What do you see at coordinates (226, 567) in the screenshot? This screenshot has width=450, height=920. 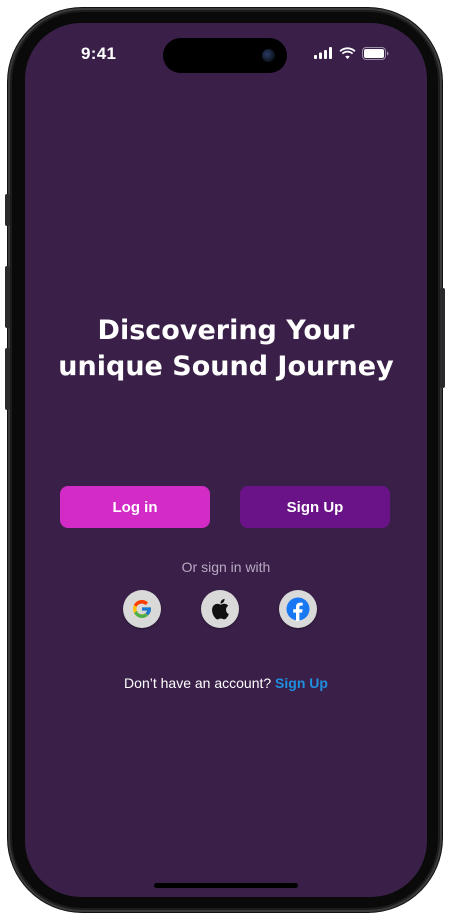 I see `social-caption: Or sign in with` at bounding box center [226, 567].